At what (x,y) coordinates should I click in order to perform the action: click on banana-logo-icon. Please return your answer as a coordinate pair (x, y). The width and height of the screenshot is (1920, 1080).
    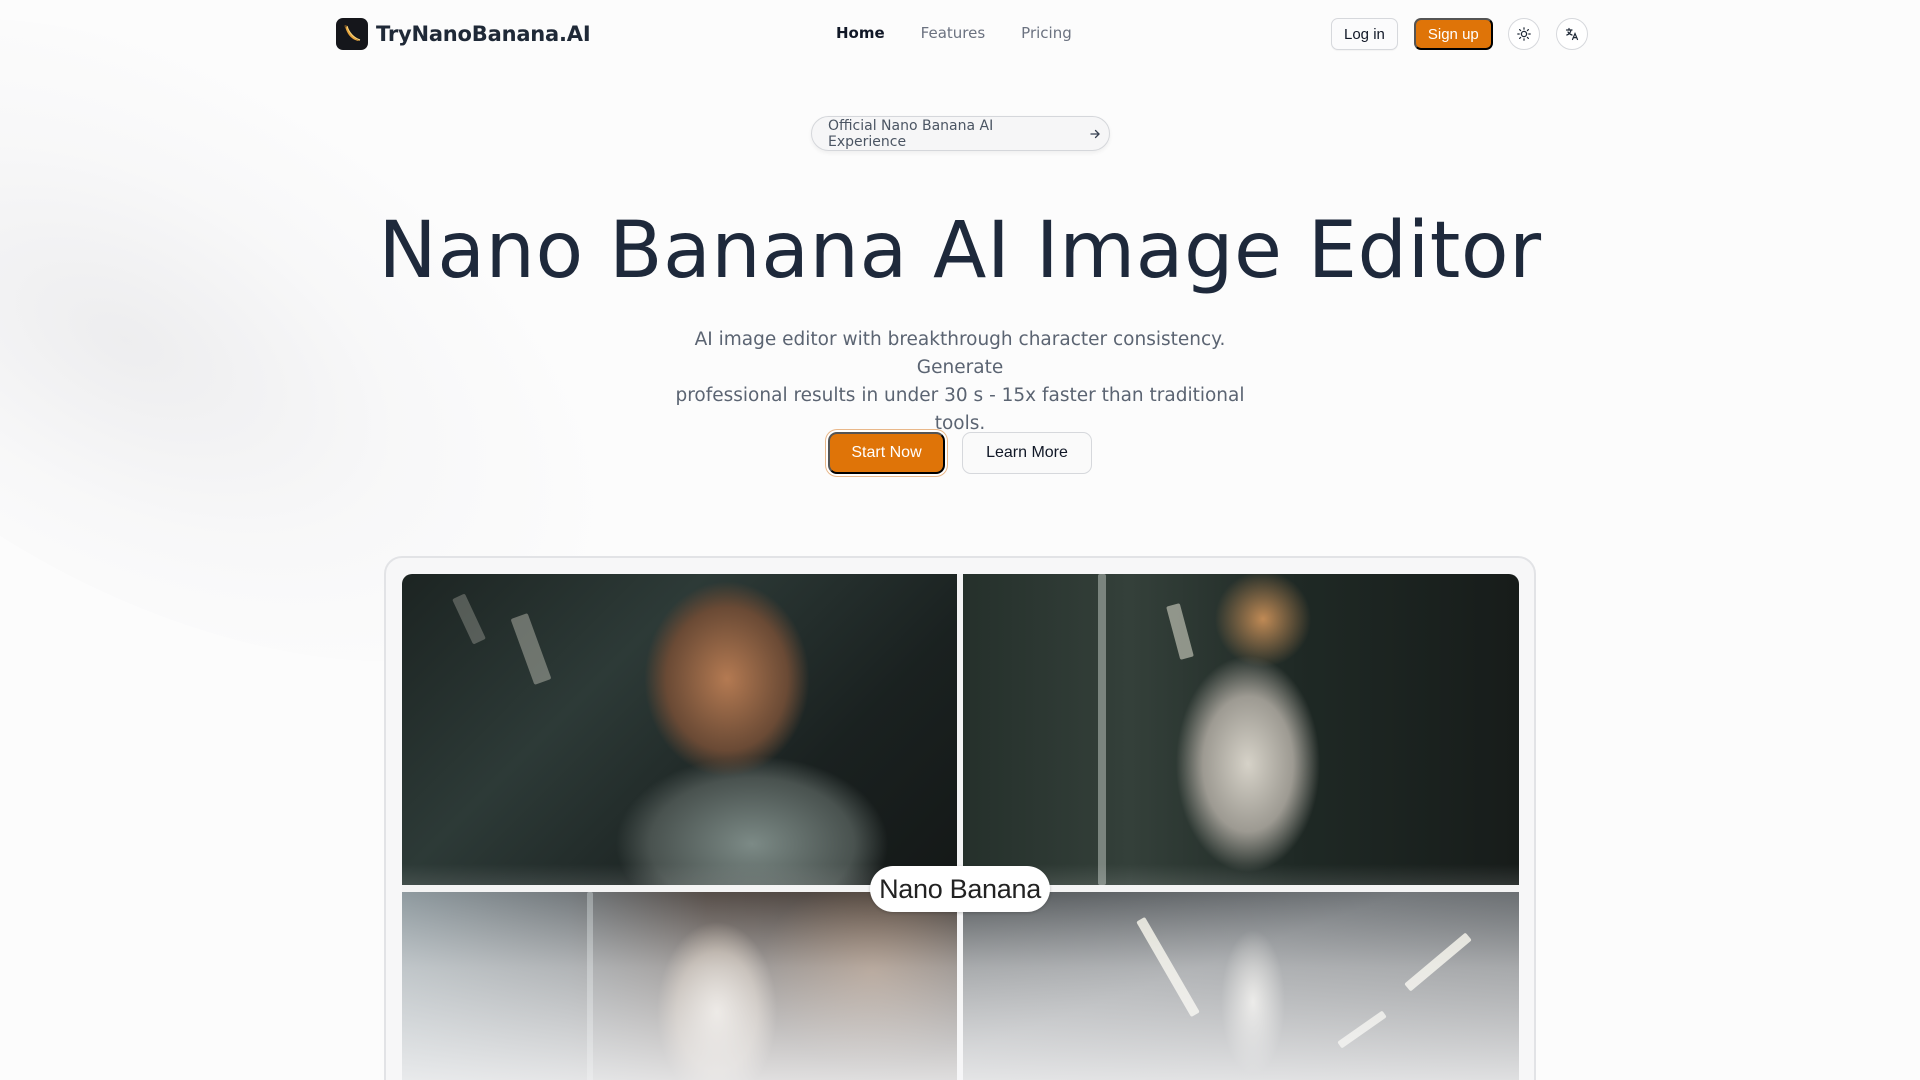
    Looking at the image, I should click on (352, 34).